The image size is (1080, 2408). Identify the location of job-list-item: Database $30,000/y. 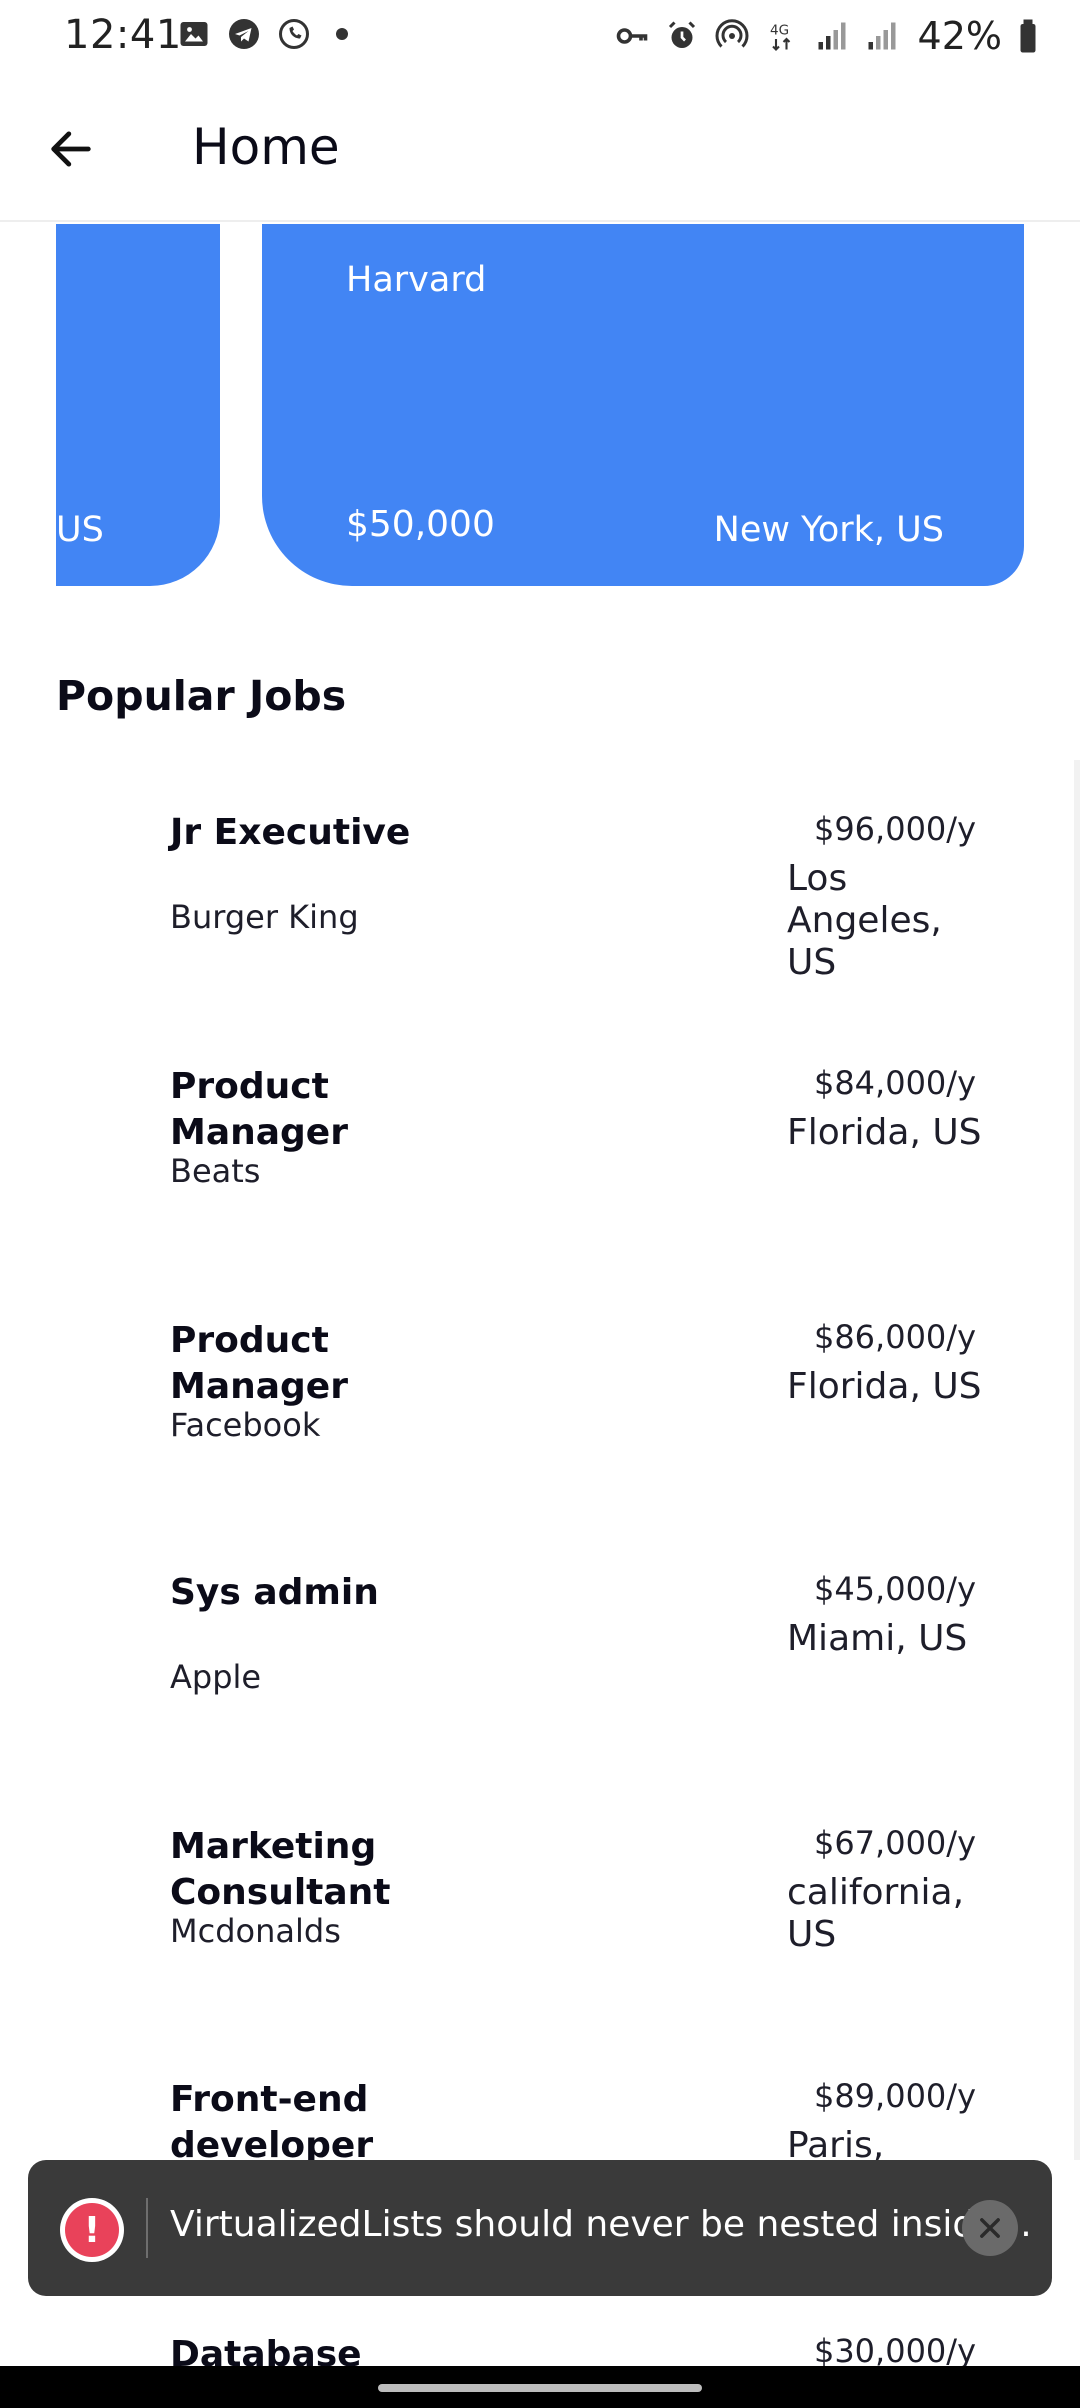
(540, 2349).